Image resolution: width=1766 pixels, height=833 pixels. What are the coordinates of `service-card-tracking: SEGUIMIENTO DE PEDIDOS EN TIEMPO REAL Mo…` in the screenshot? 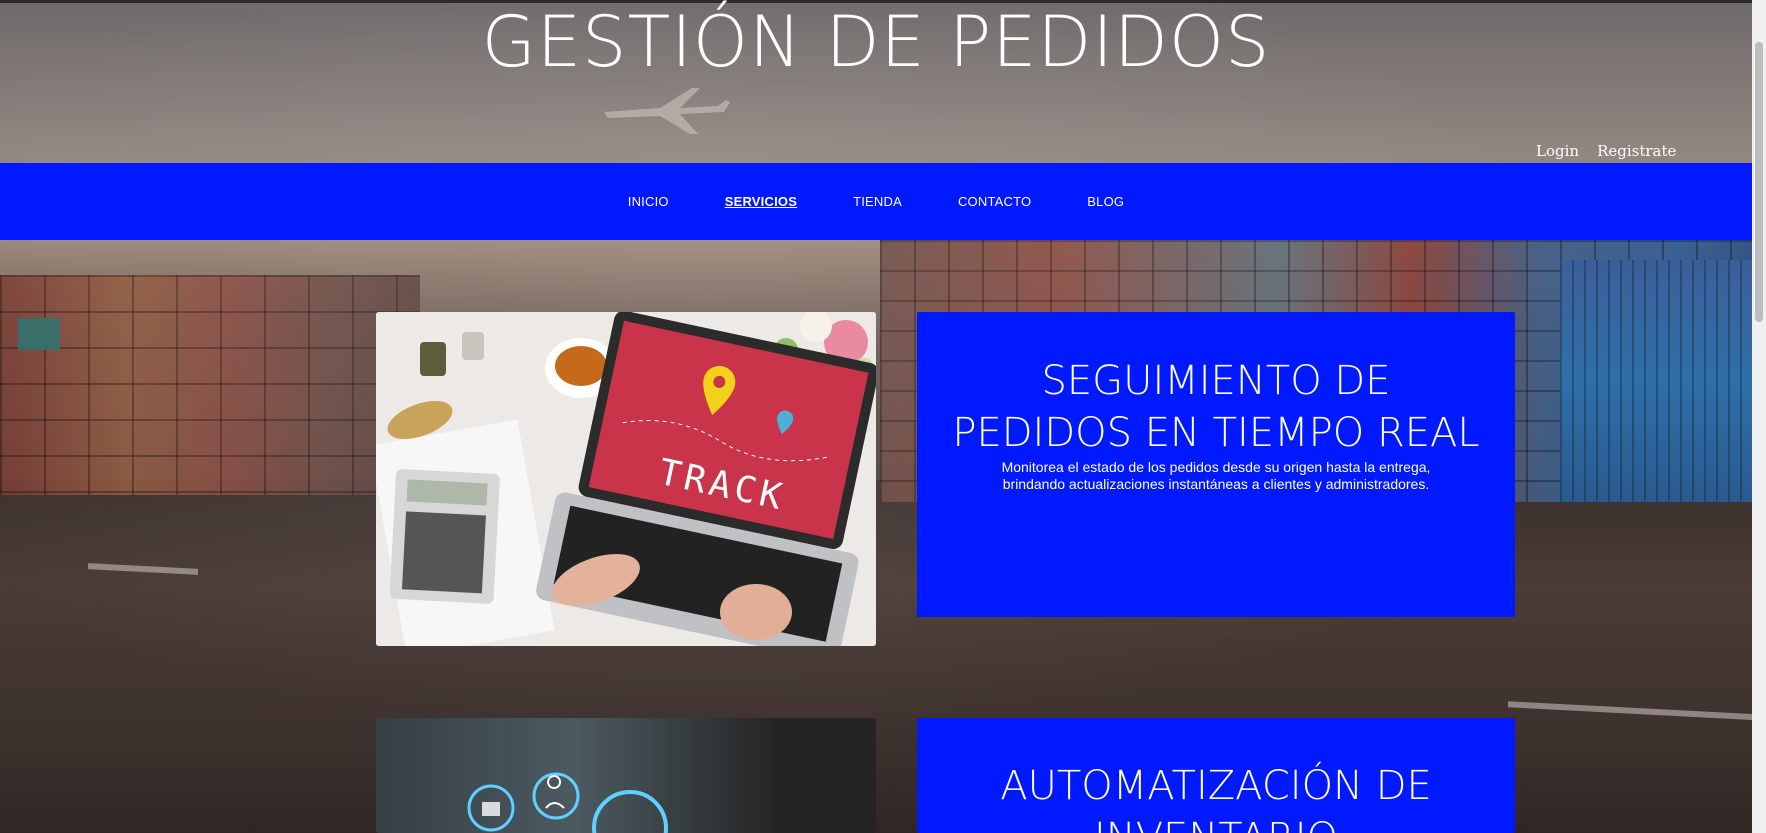 It's located at (1216, 464).